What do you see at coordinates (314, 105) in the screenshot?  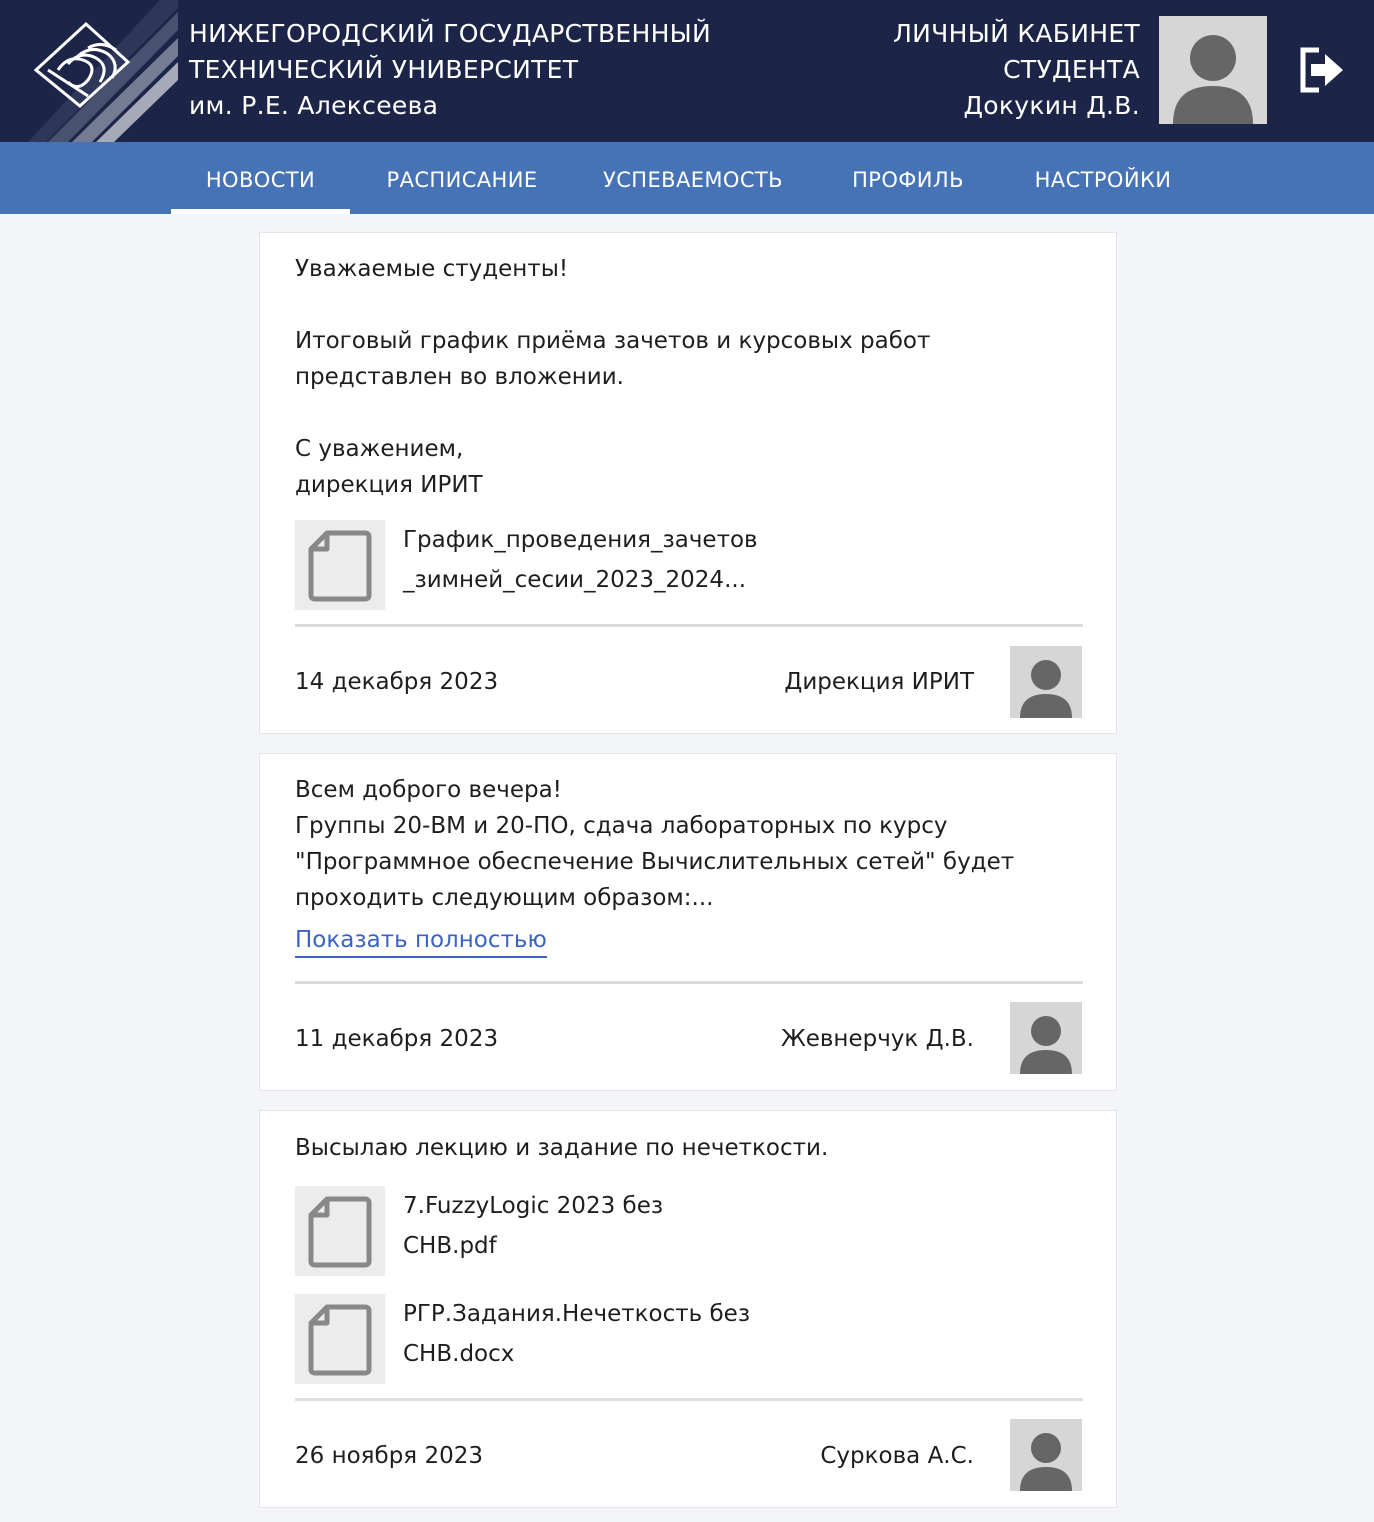 I see `university-title-line: им. Р.Е. Алексеева` at bounding box center [314, 105].